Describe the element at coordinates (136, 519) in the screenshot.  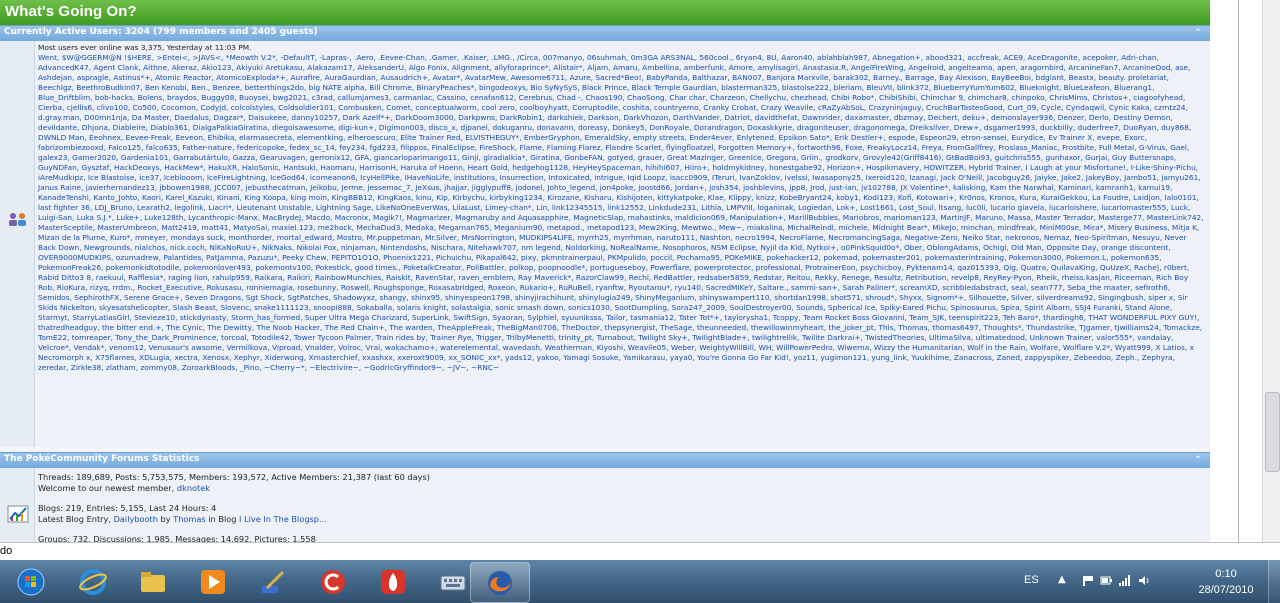
I see `latest-blog-title-link: Dailybooth` at that location.